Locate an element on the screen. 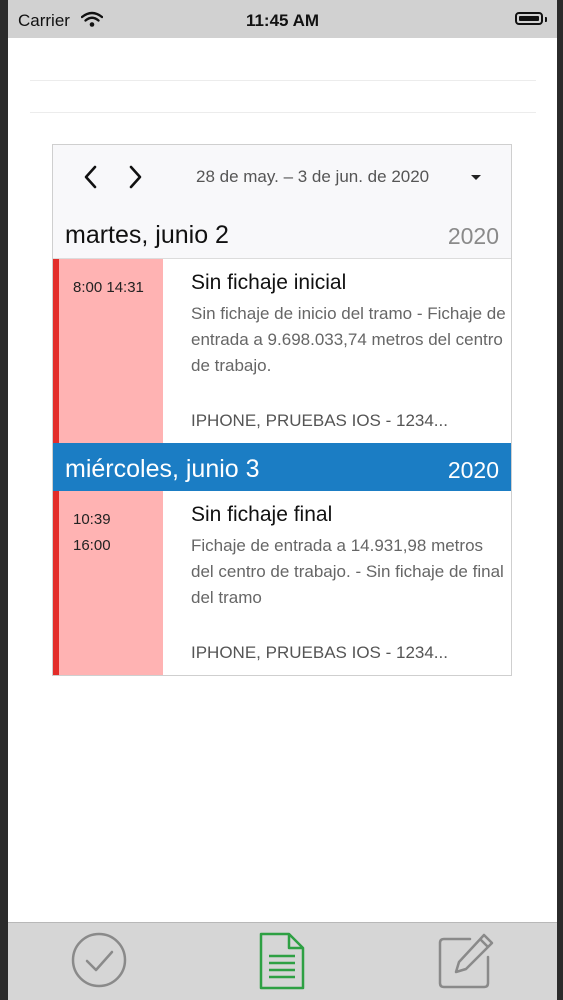 The height and width of the screenshot is (1000, 563). edit-icon is located at coordinates (466, 961).